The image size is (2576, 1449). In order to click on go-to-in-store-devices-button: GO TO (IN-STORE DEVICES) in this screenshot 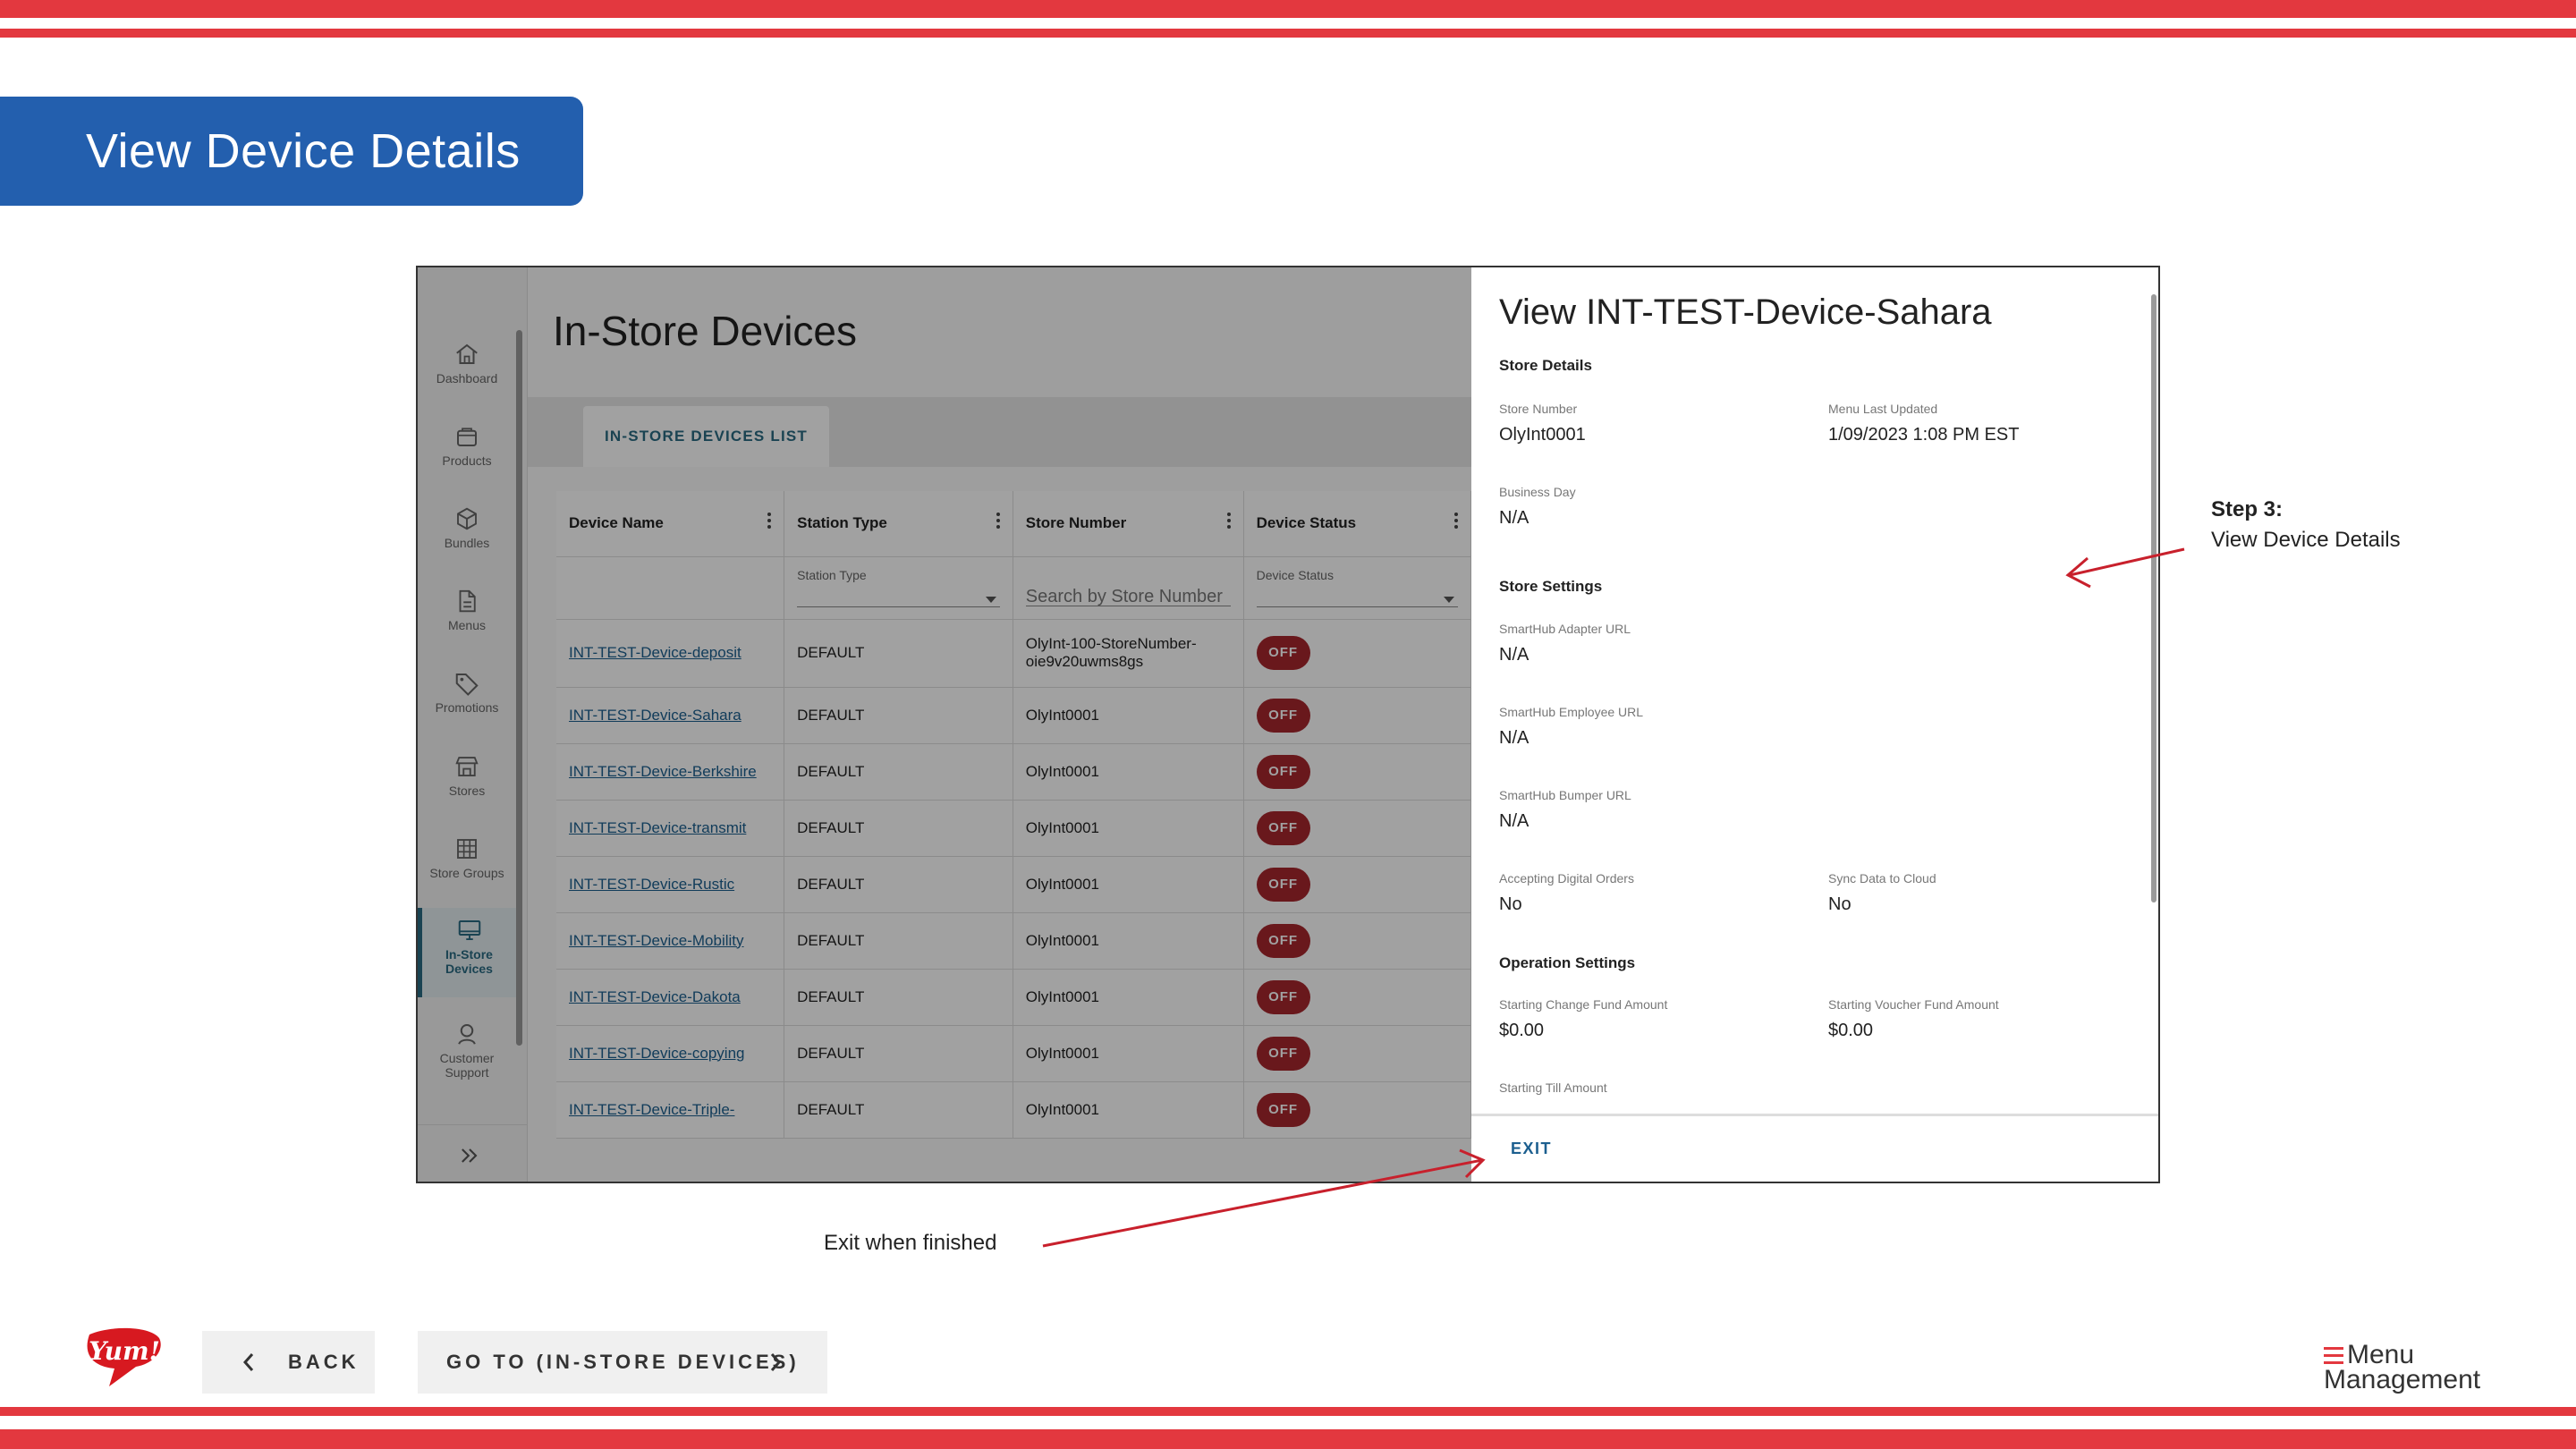, I will do `click(622, 1362)`.